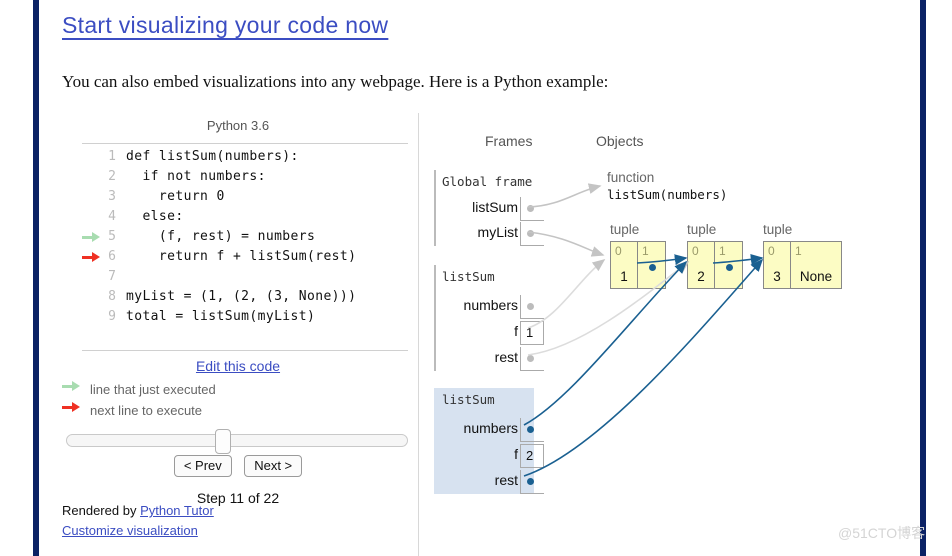  Describe the element at coordinates (245, 350) in the screenshot. I see `code-rule-bottom` at that location.